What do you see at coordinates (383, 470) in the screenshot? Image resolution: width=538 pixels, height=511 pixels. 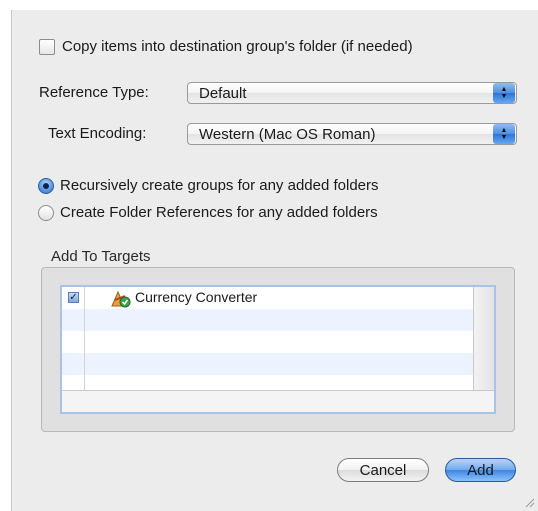 I see `cancel-button: Cancel` at bounding box center [383, 470].